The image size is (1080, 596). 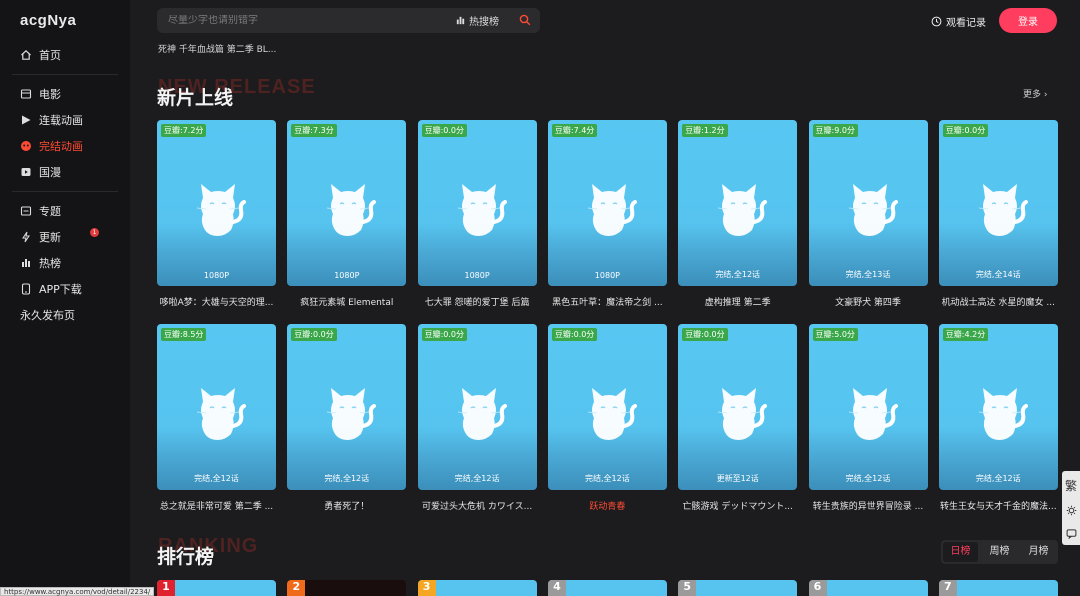 What do you see at coordinates (65, 315) in the screenshot?
I see `sidebar-item-permanent: 永久发布页` at bounding box center [65, 315].